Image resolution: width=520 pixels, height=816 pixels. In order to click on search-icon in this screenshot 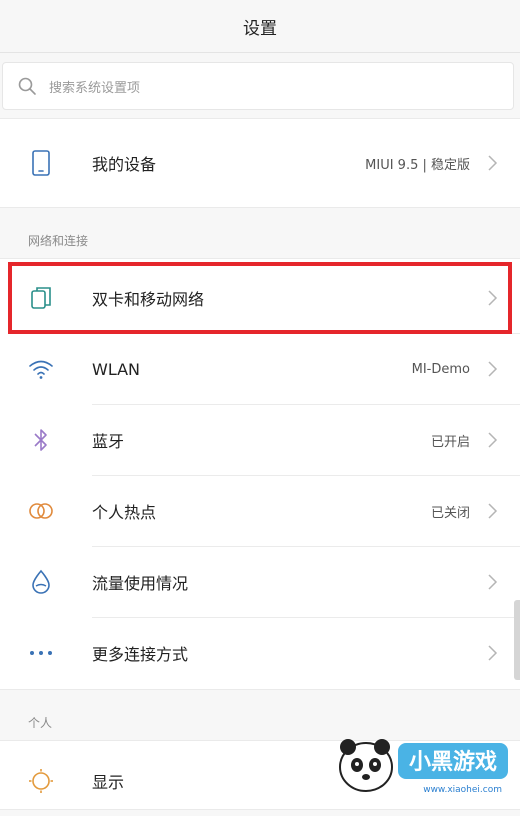, I will do `click(27, 86)`.